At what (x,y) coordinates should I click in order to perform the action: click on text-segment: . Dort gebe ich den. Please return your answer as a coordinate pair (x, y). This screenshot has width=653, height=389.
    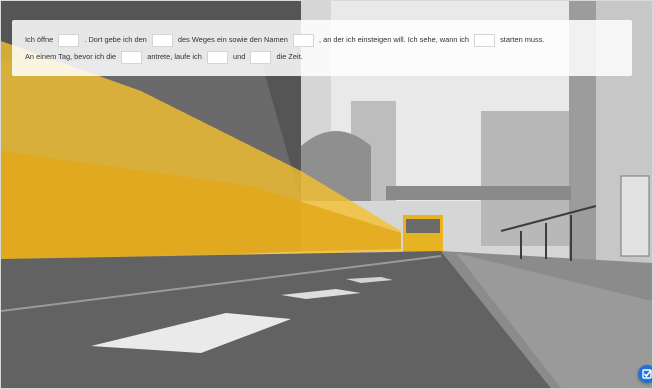
    Looking at the image, I should click on (115, 39).